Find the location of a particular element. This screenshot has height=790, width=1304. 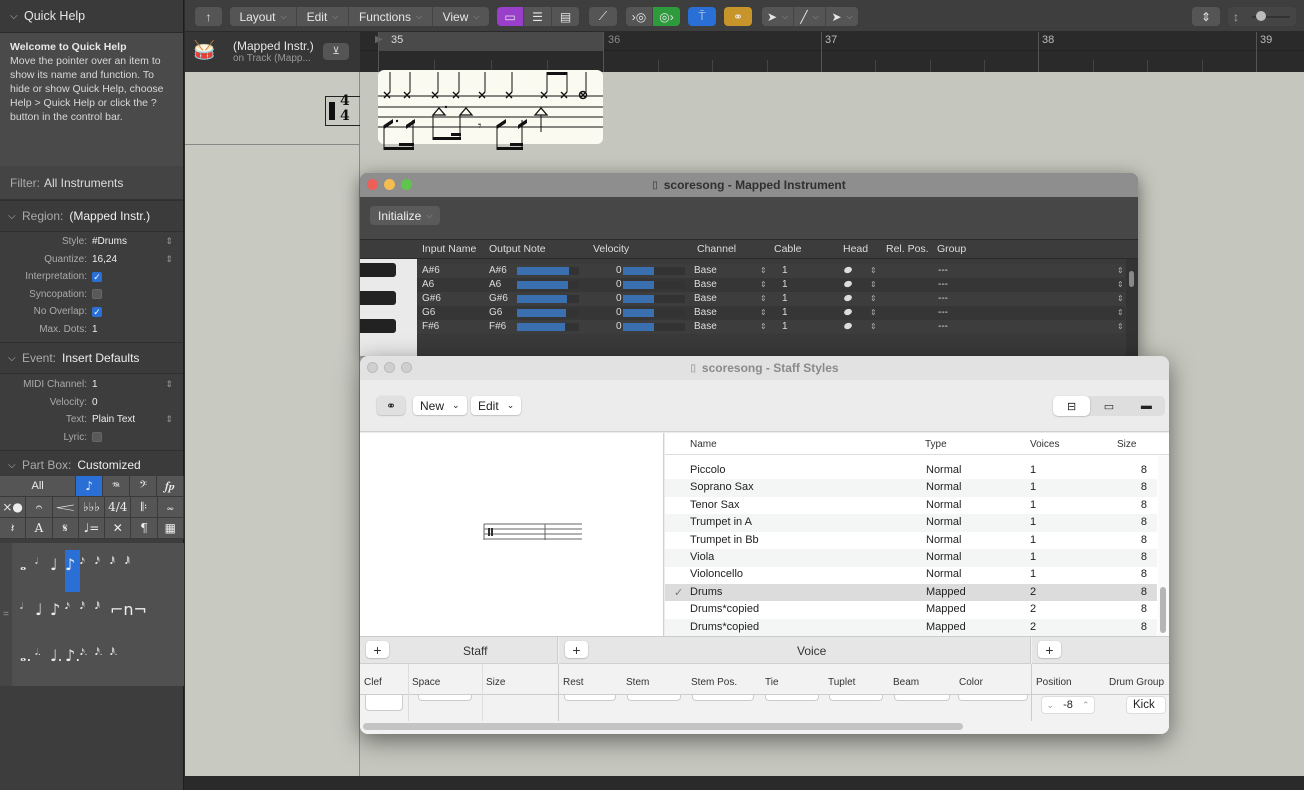

note-value-button: 𝅝 is located at coordinates (23, 565).